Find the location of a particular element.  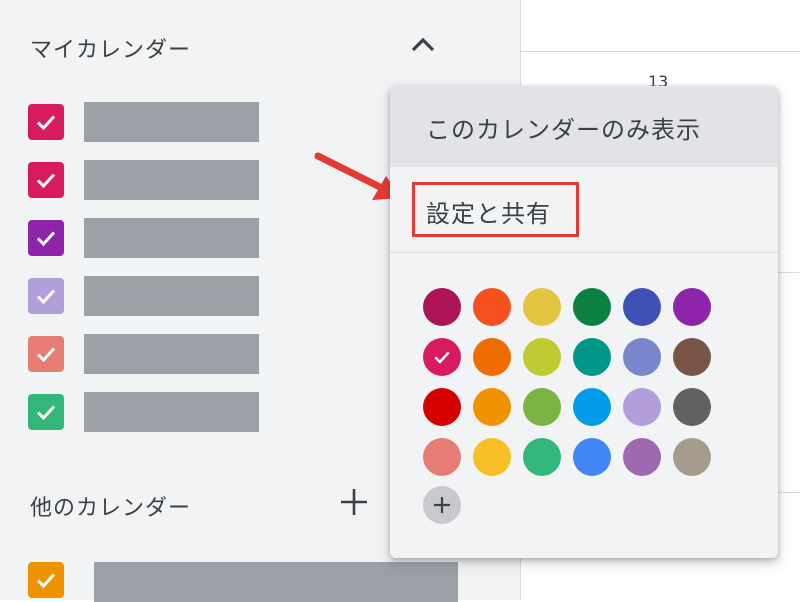

menu-divider is located at coordinates (584, 252).